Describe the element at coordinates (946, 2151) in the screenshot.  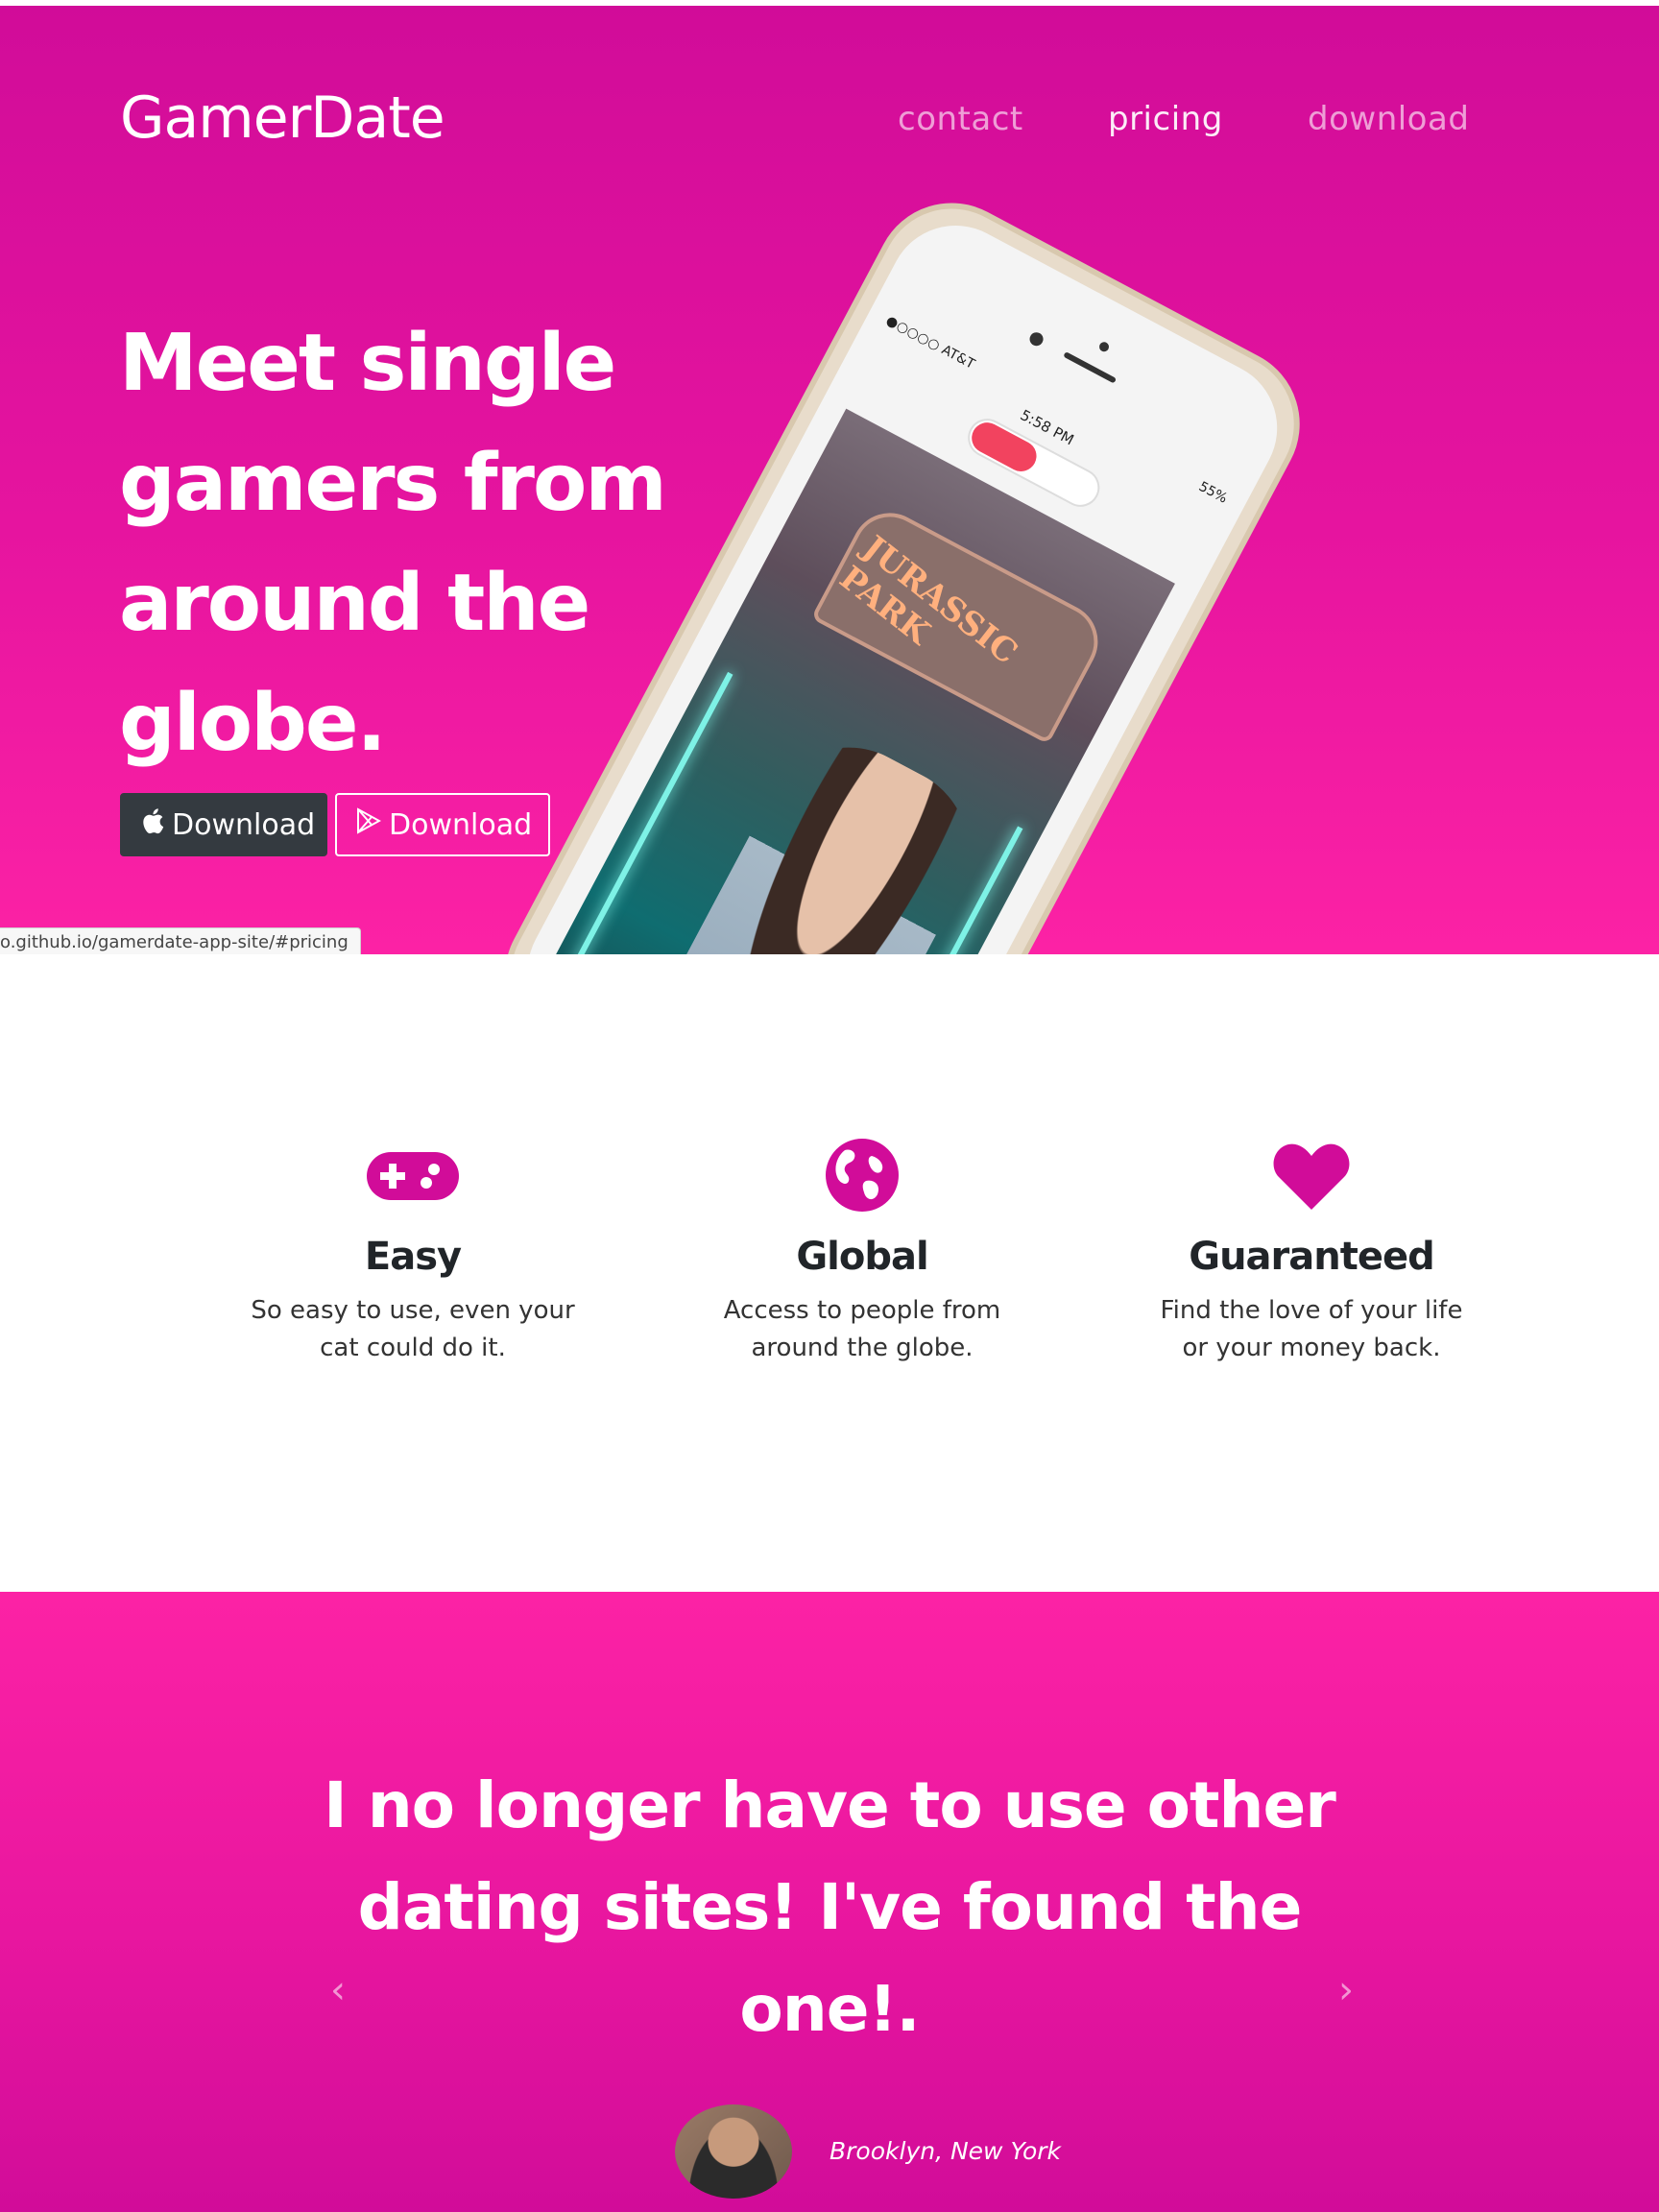
I see `testimonial-location: Brooklyn, New York` at that location.